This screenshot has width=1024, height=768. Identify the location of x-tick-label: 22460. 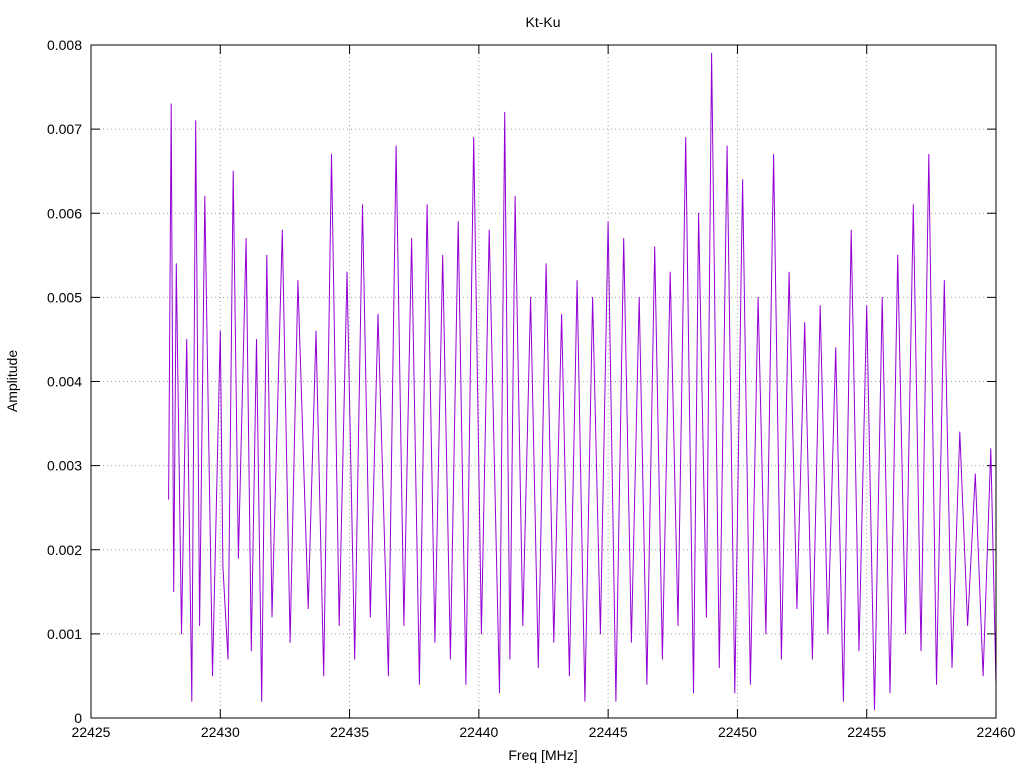
(996, 732).